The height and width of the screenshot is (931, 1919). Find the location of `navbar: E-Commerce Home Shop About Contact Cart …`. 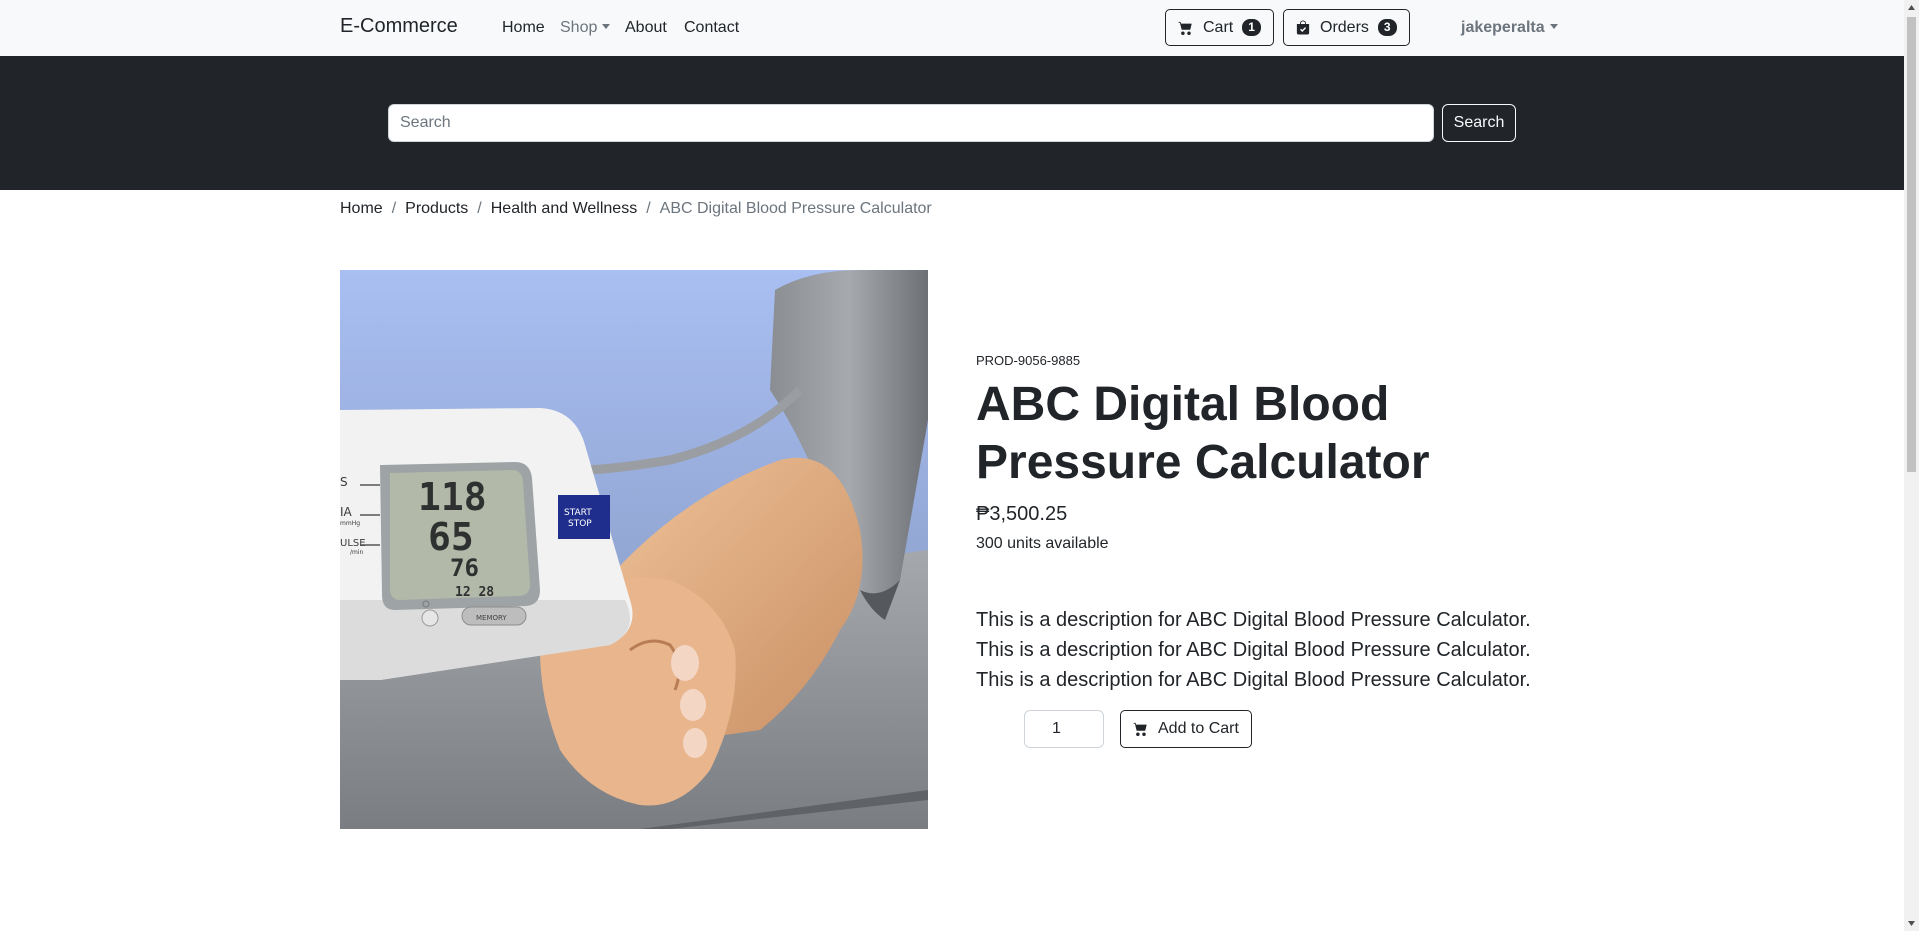

navbar: E-Commerce Home Shop About Contact Cart … is located at coordinates (952, 28).